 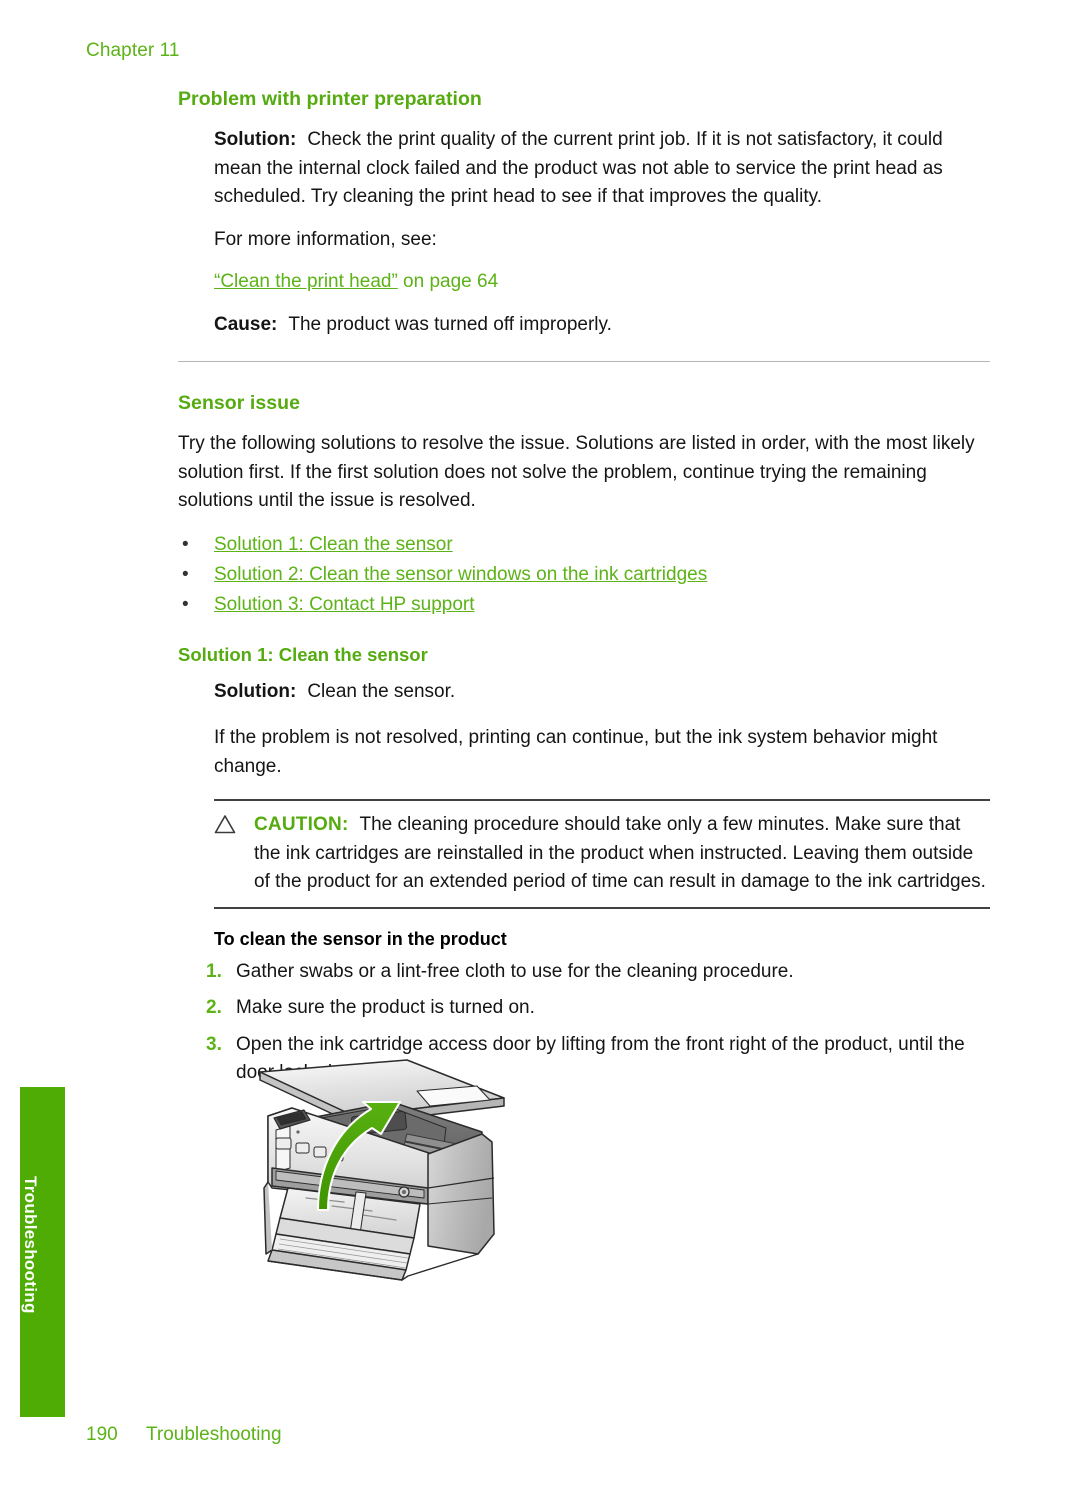 I want to click on more-information-text: For more information, see:, so click(x=325, y=239).